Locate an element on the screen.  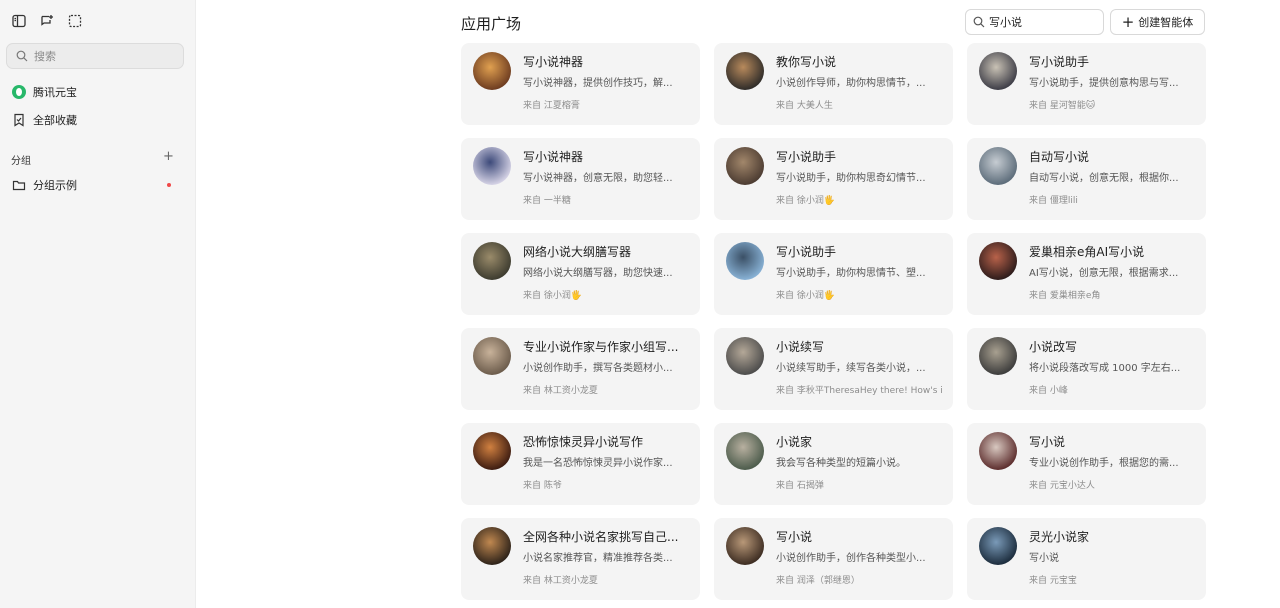
app-card: 写小说 专业小说创作助手，根据您的需... 来自 元宝小达人 is located at coordinates (1086, 464).